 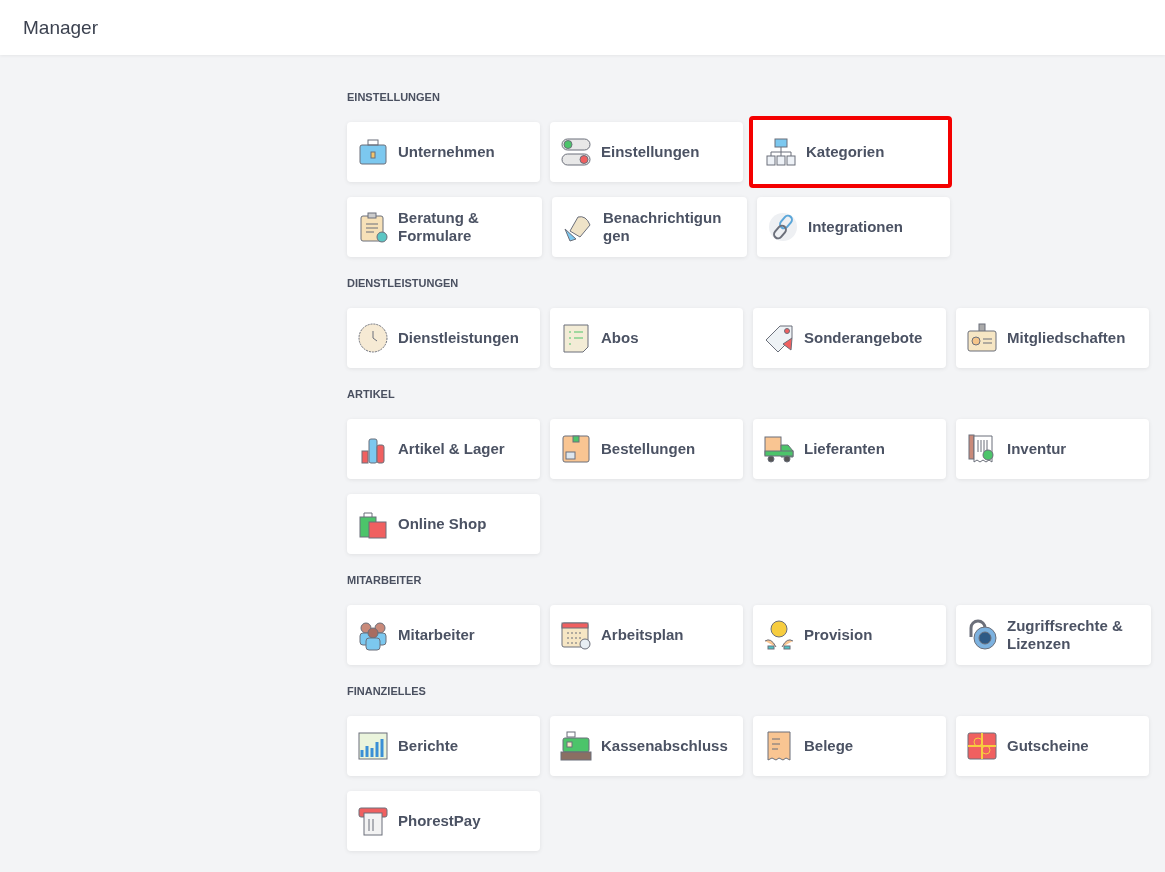 I want to click on manager-tile: Sonderangebote, so click(x=849, y=338).